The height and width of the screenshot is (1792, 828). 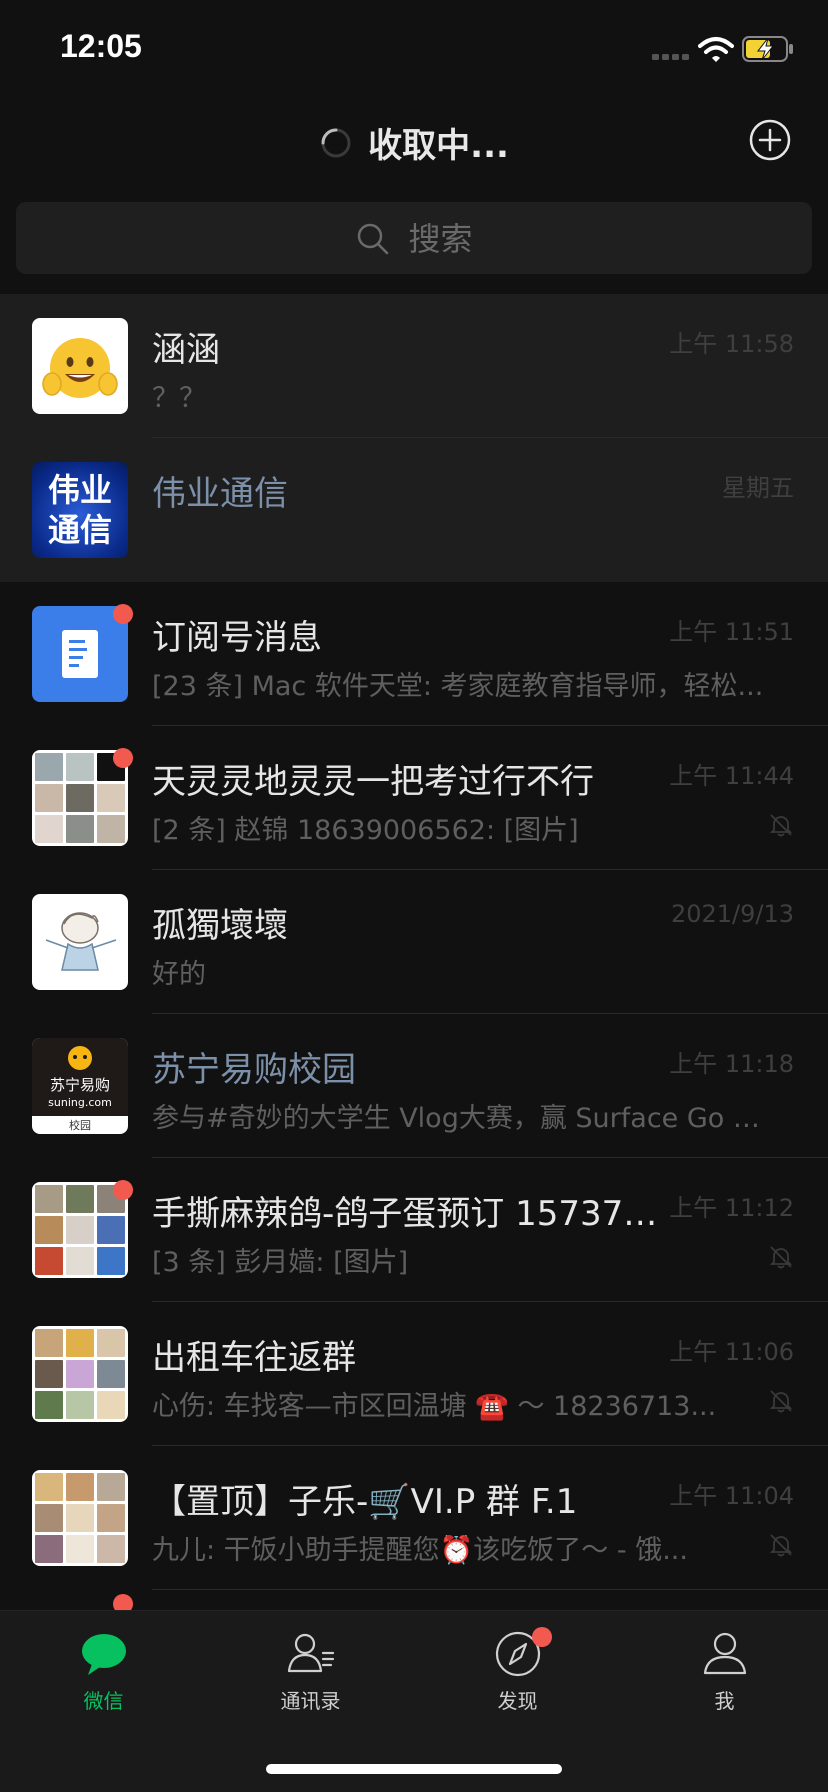 What do you see at coordinates (758, 488) in the screenshot?
I see `chat-time: 星期五` at bounding box center [758, 488].